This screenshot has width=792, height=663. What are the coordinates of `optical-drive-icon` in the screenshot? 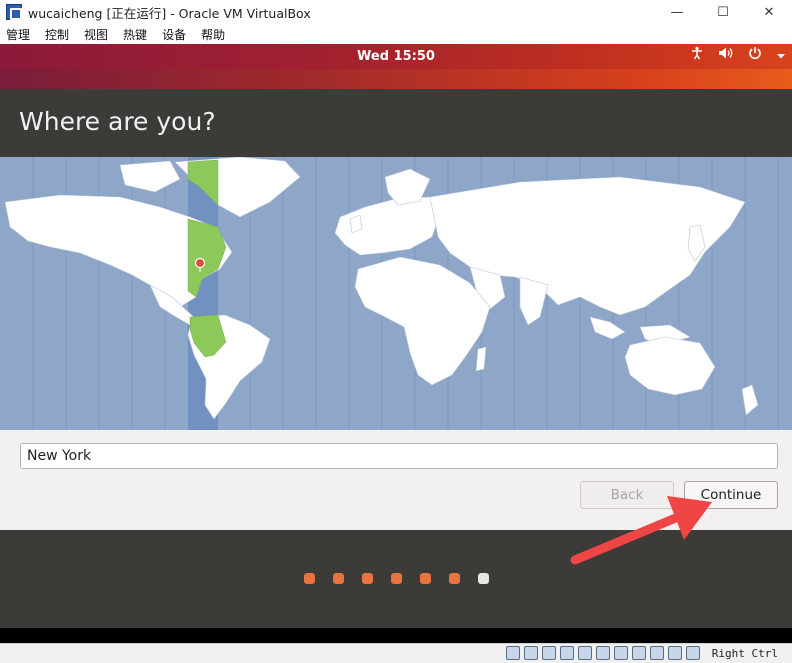 It's located at (531, 653).